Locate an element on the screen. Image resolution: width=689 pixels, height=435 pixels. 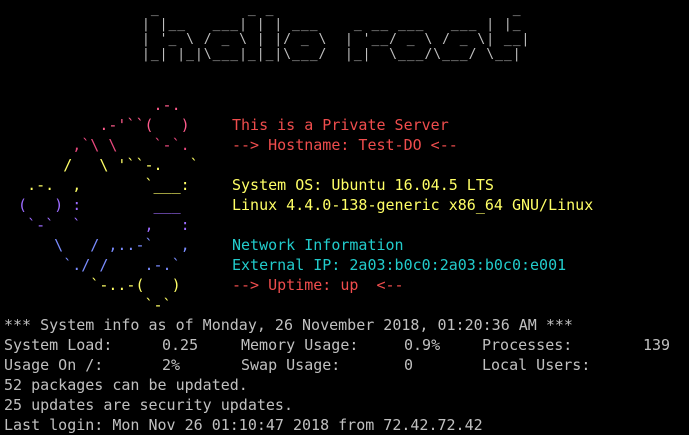
external-ip-line: External IP: 2a03:b0c0:2a03:b0c0:e001 is located at coordinates (412, 265).